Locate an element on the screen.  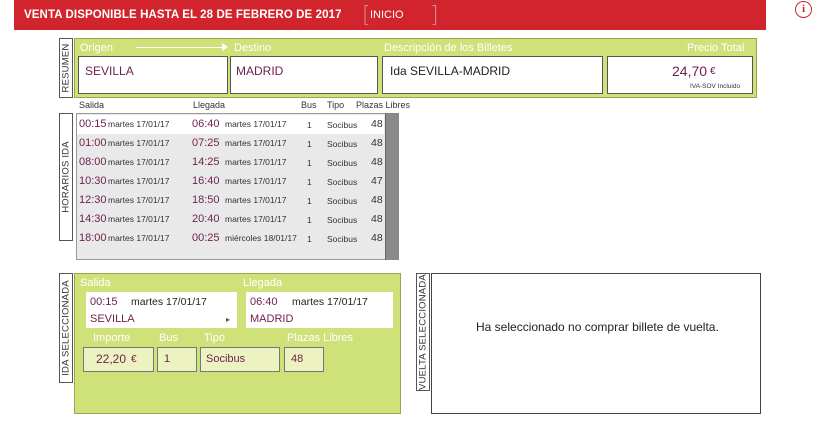
row-llegada-time: 20:40 is located at coordinates (206, 219).